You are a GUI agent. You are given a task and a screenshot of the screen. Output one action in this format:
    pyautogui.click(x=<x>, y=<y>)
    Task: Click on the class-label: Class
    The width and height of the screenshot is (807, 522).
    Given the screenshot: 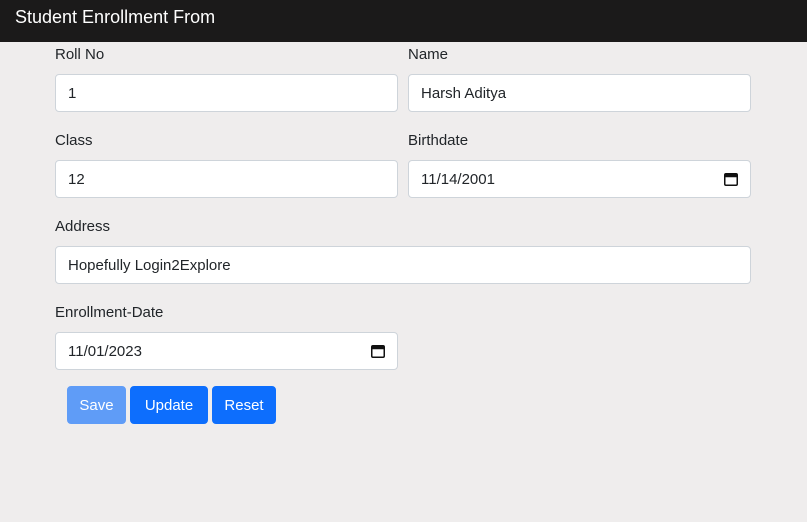 What is the action you would take?
    pyautogui.click(x=74, y=140)
    